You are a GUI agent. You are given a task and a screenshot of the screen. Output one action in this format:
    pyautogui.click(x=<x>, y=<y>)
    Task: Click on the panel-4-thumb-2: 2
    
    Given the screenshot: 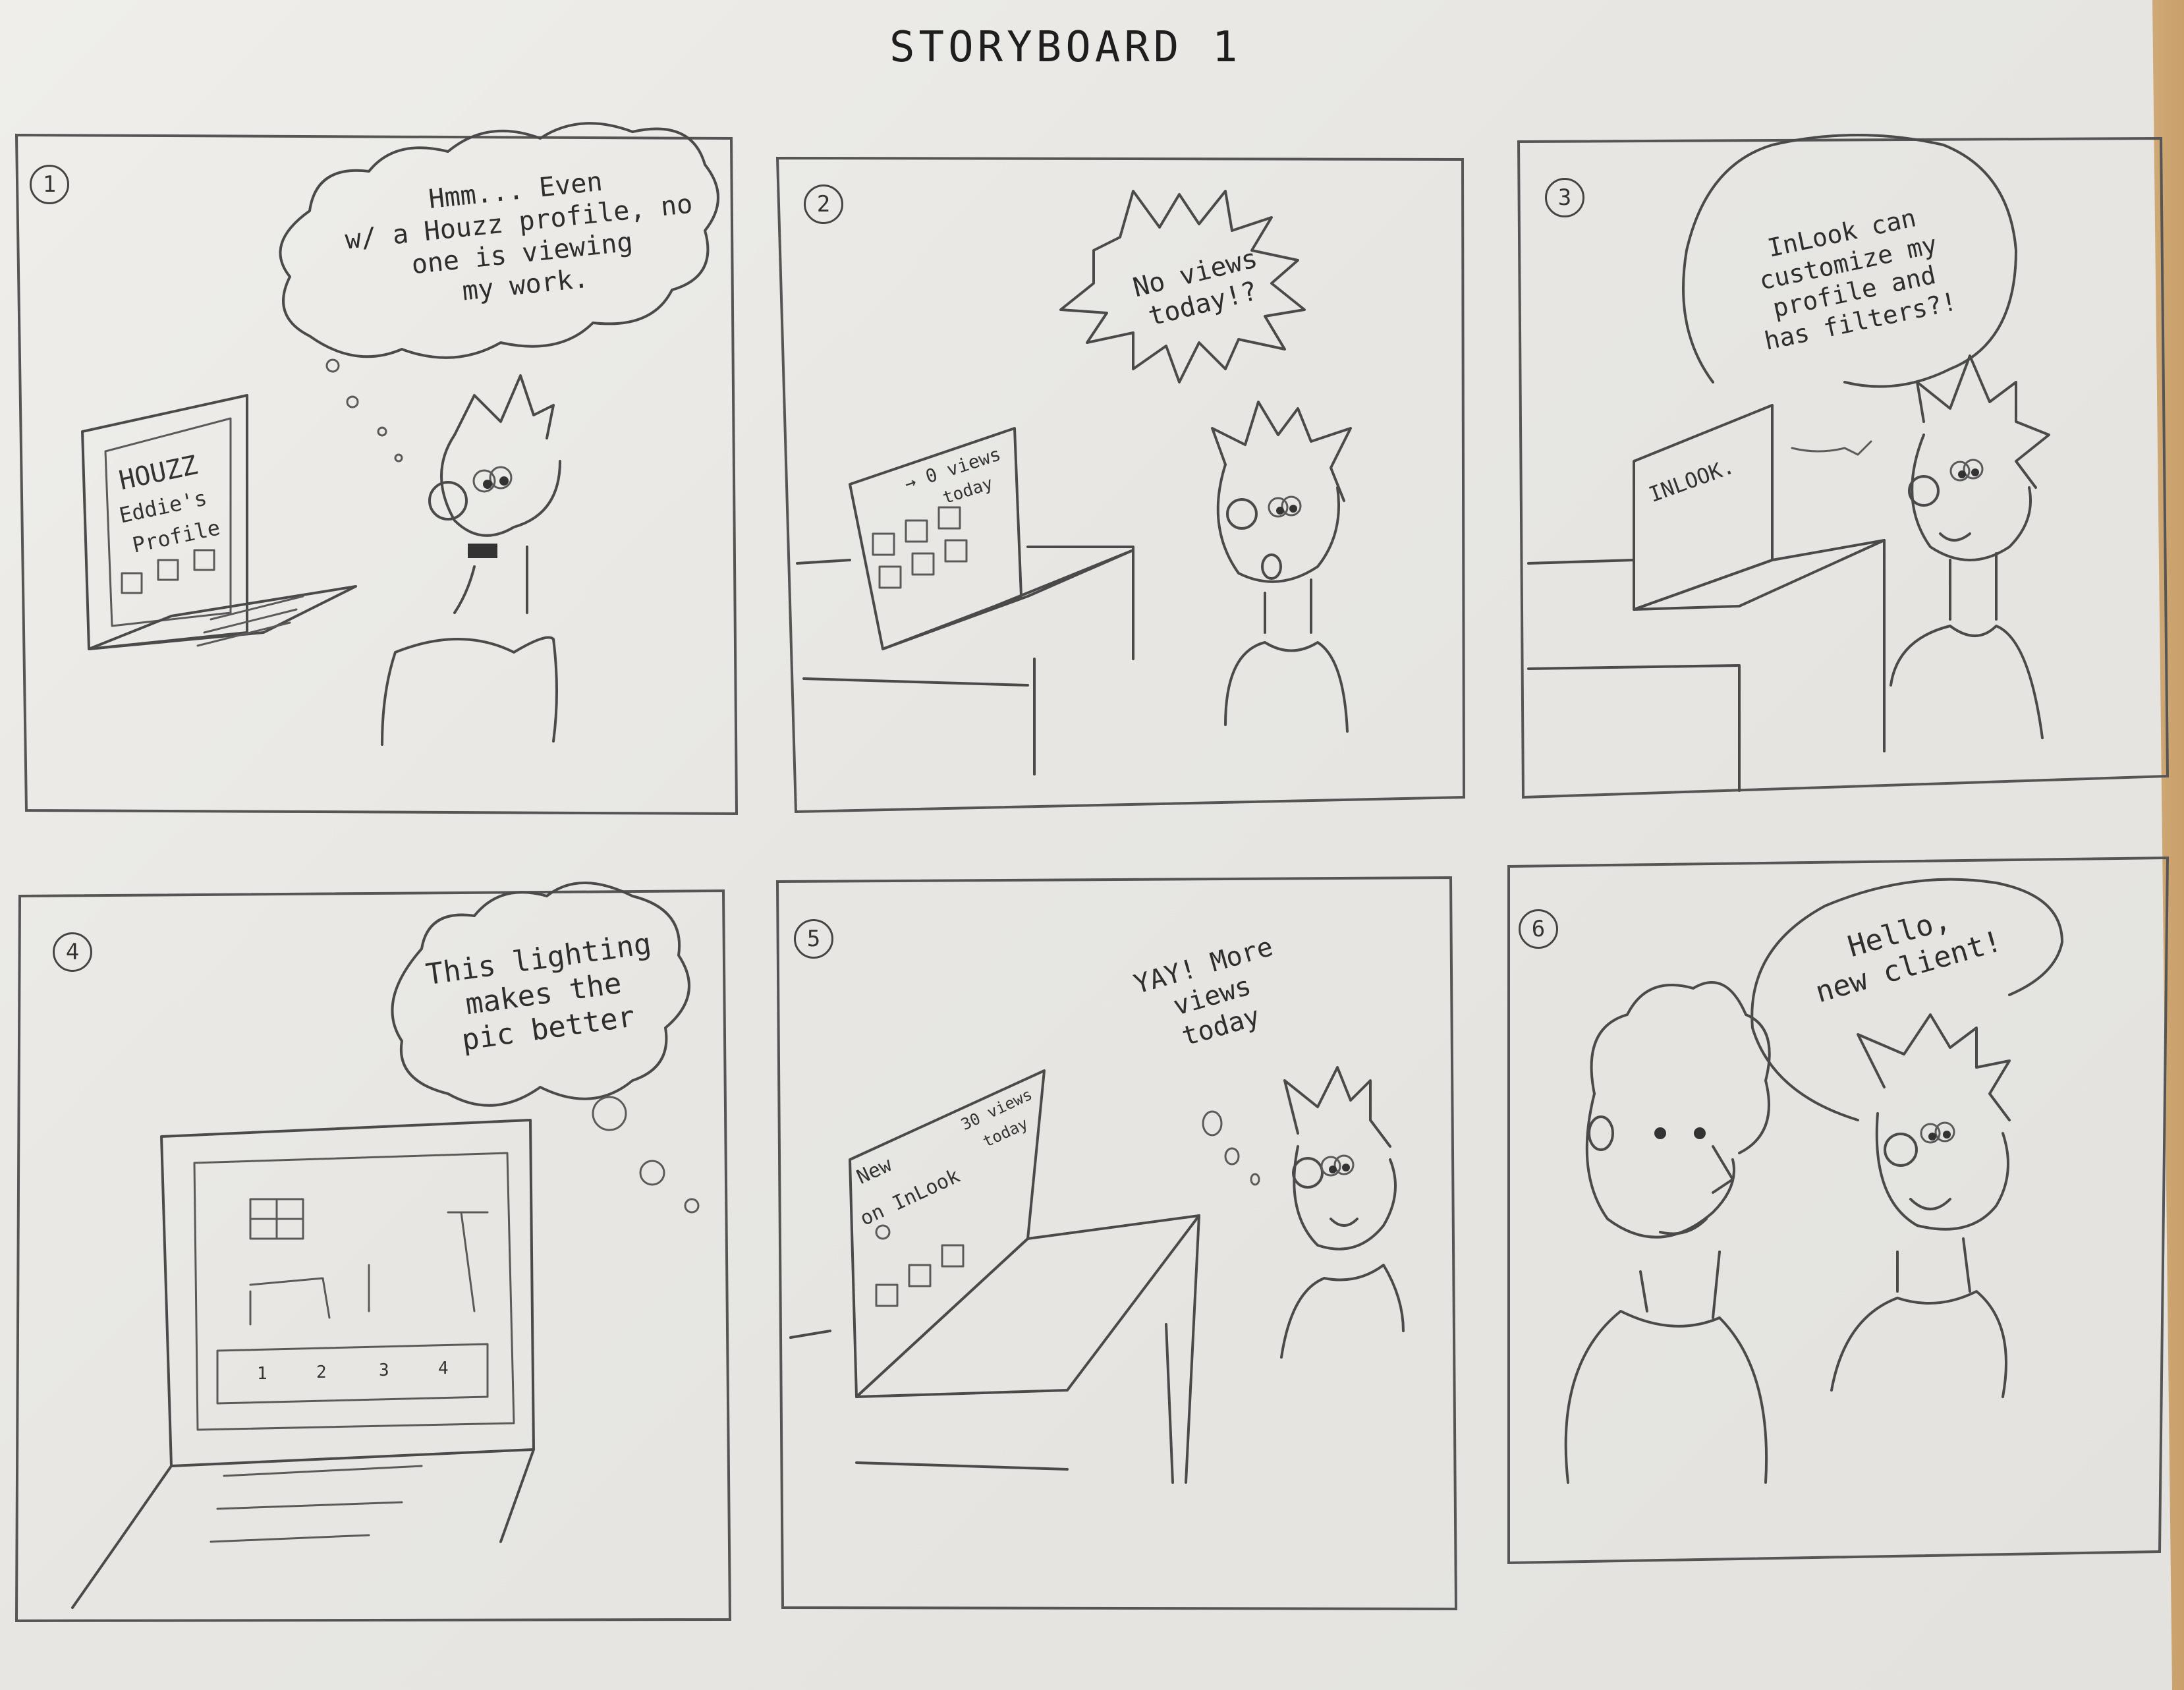 What is the action you would take?
    pyautogui.click(x=321, y=1372)
    